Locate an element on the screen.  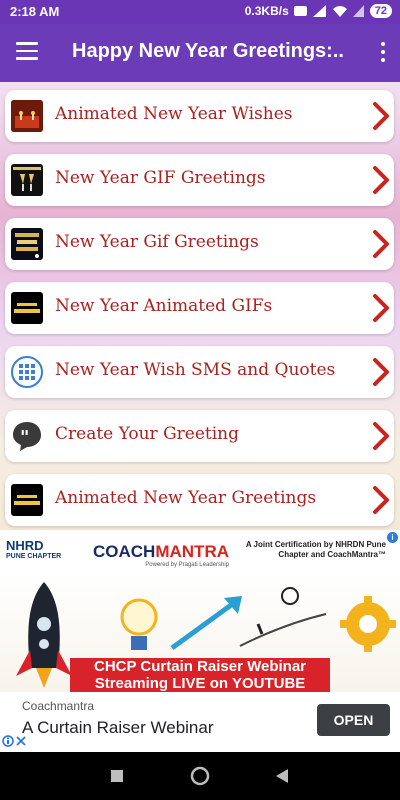
coachmantra-logo-a: COACH is located at coordinates (124, 551).